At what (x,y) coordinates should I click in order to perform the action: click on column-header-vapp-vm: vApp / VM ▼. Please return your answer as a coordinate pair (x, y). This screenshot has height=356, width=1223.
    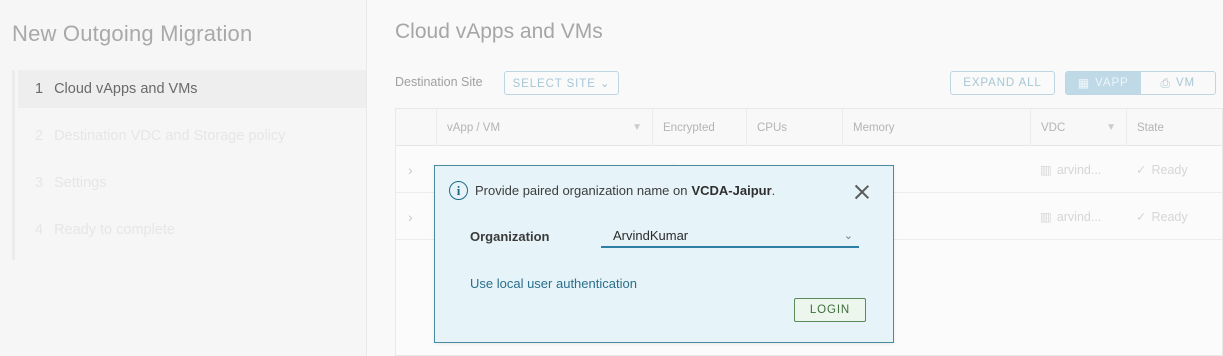
    Looking at the image, I should click on (544, 127).